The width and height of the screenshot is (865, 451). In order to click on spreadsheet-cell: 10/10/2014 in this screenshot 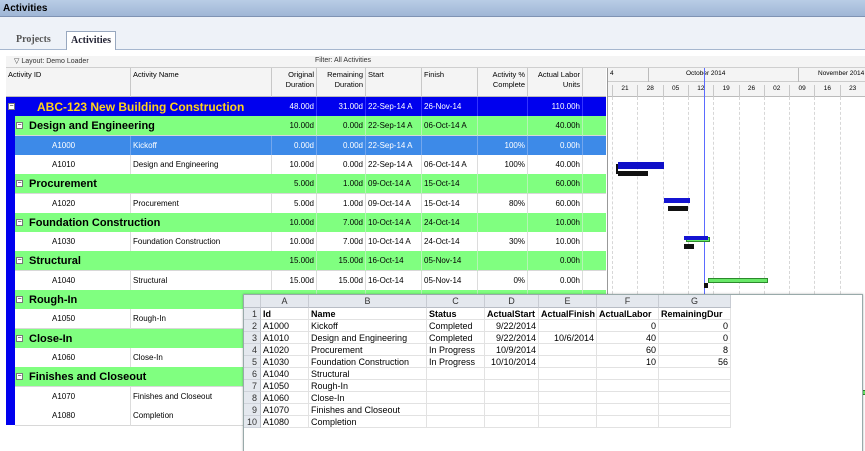, I will do `click(512, 362)`.